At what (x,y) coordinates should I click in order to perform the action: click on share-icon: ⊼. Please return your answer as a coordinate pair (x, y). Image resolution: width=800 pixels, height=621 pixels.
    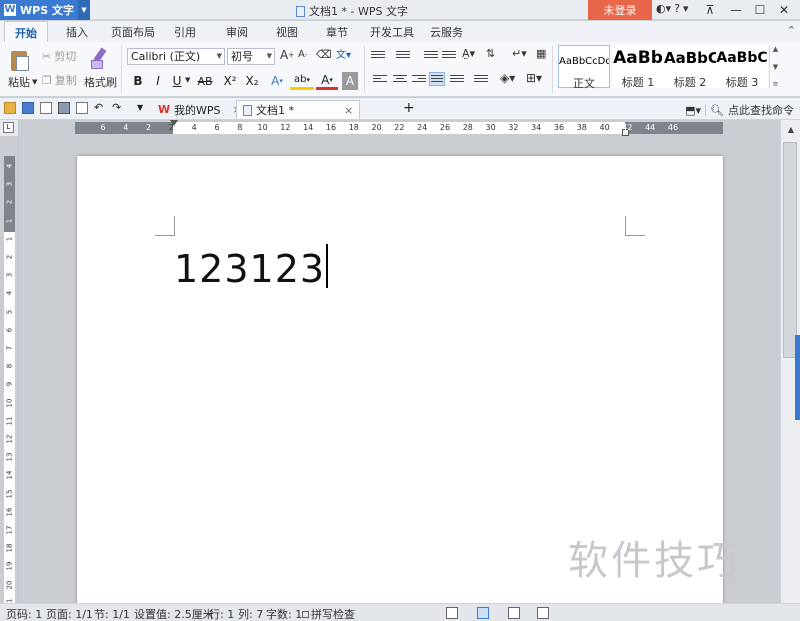
    Looking at the image, I should click on (710, 10).